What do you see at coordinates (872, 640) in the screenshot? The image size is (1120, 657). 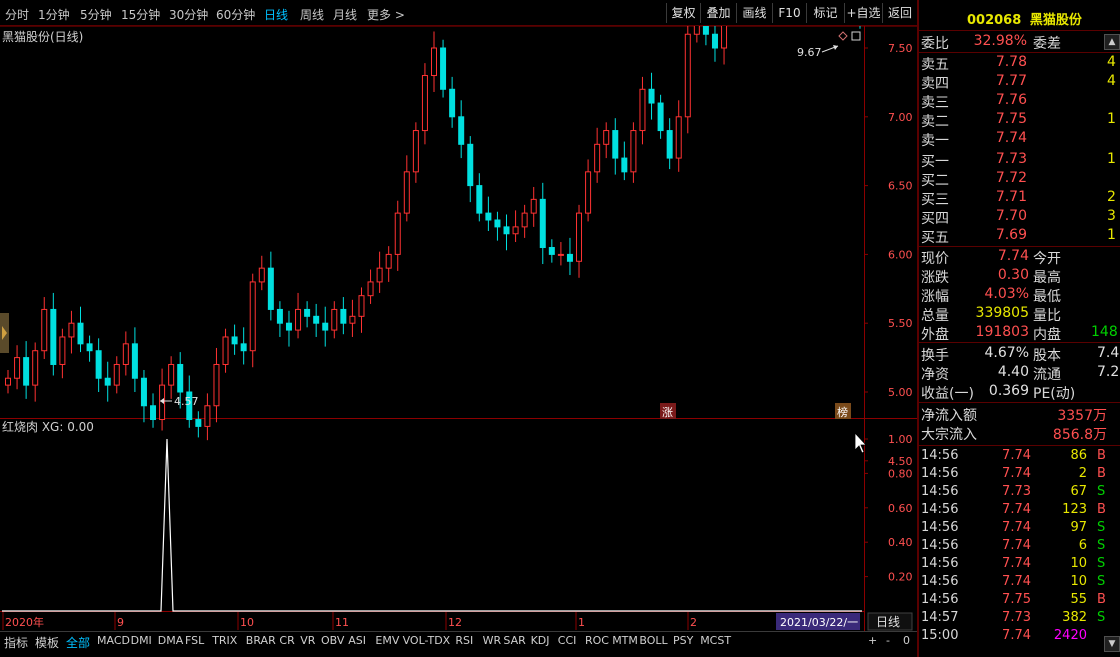 I see `zoom-in-button: +` at bounding box center [872, 640].